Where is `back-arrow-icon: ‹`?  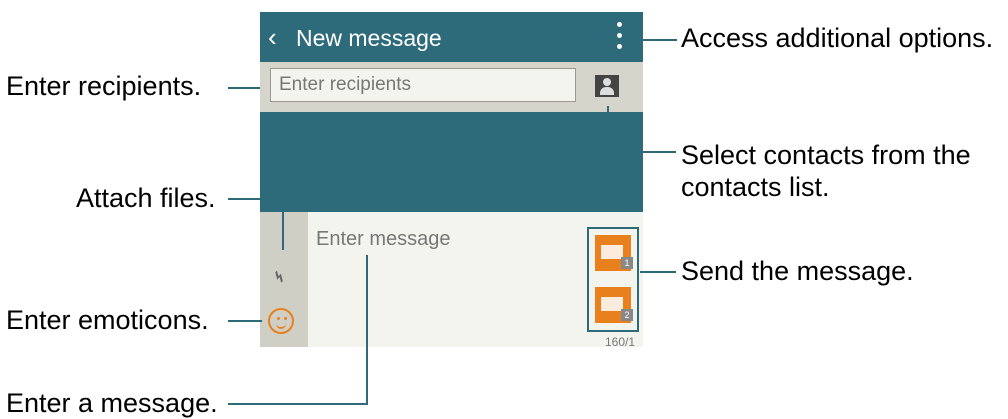 back-arrow-icon: ‹ is located at coordinates (272, 37).